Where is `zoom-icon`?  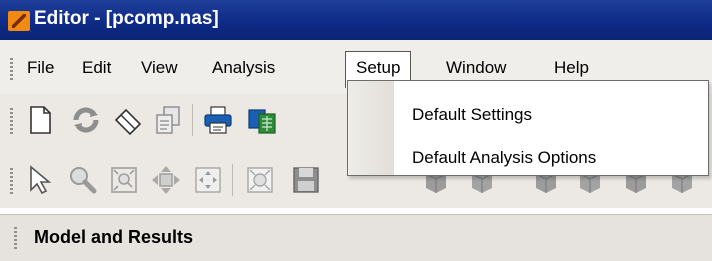 zoom-icon is located at coordinates (82, 180).